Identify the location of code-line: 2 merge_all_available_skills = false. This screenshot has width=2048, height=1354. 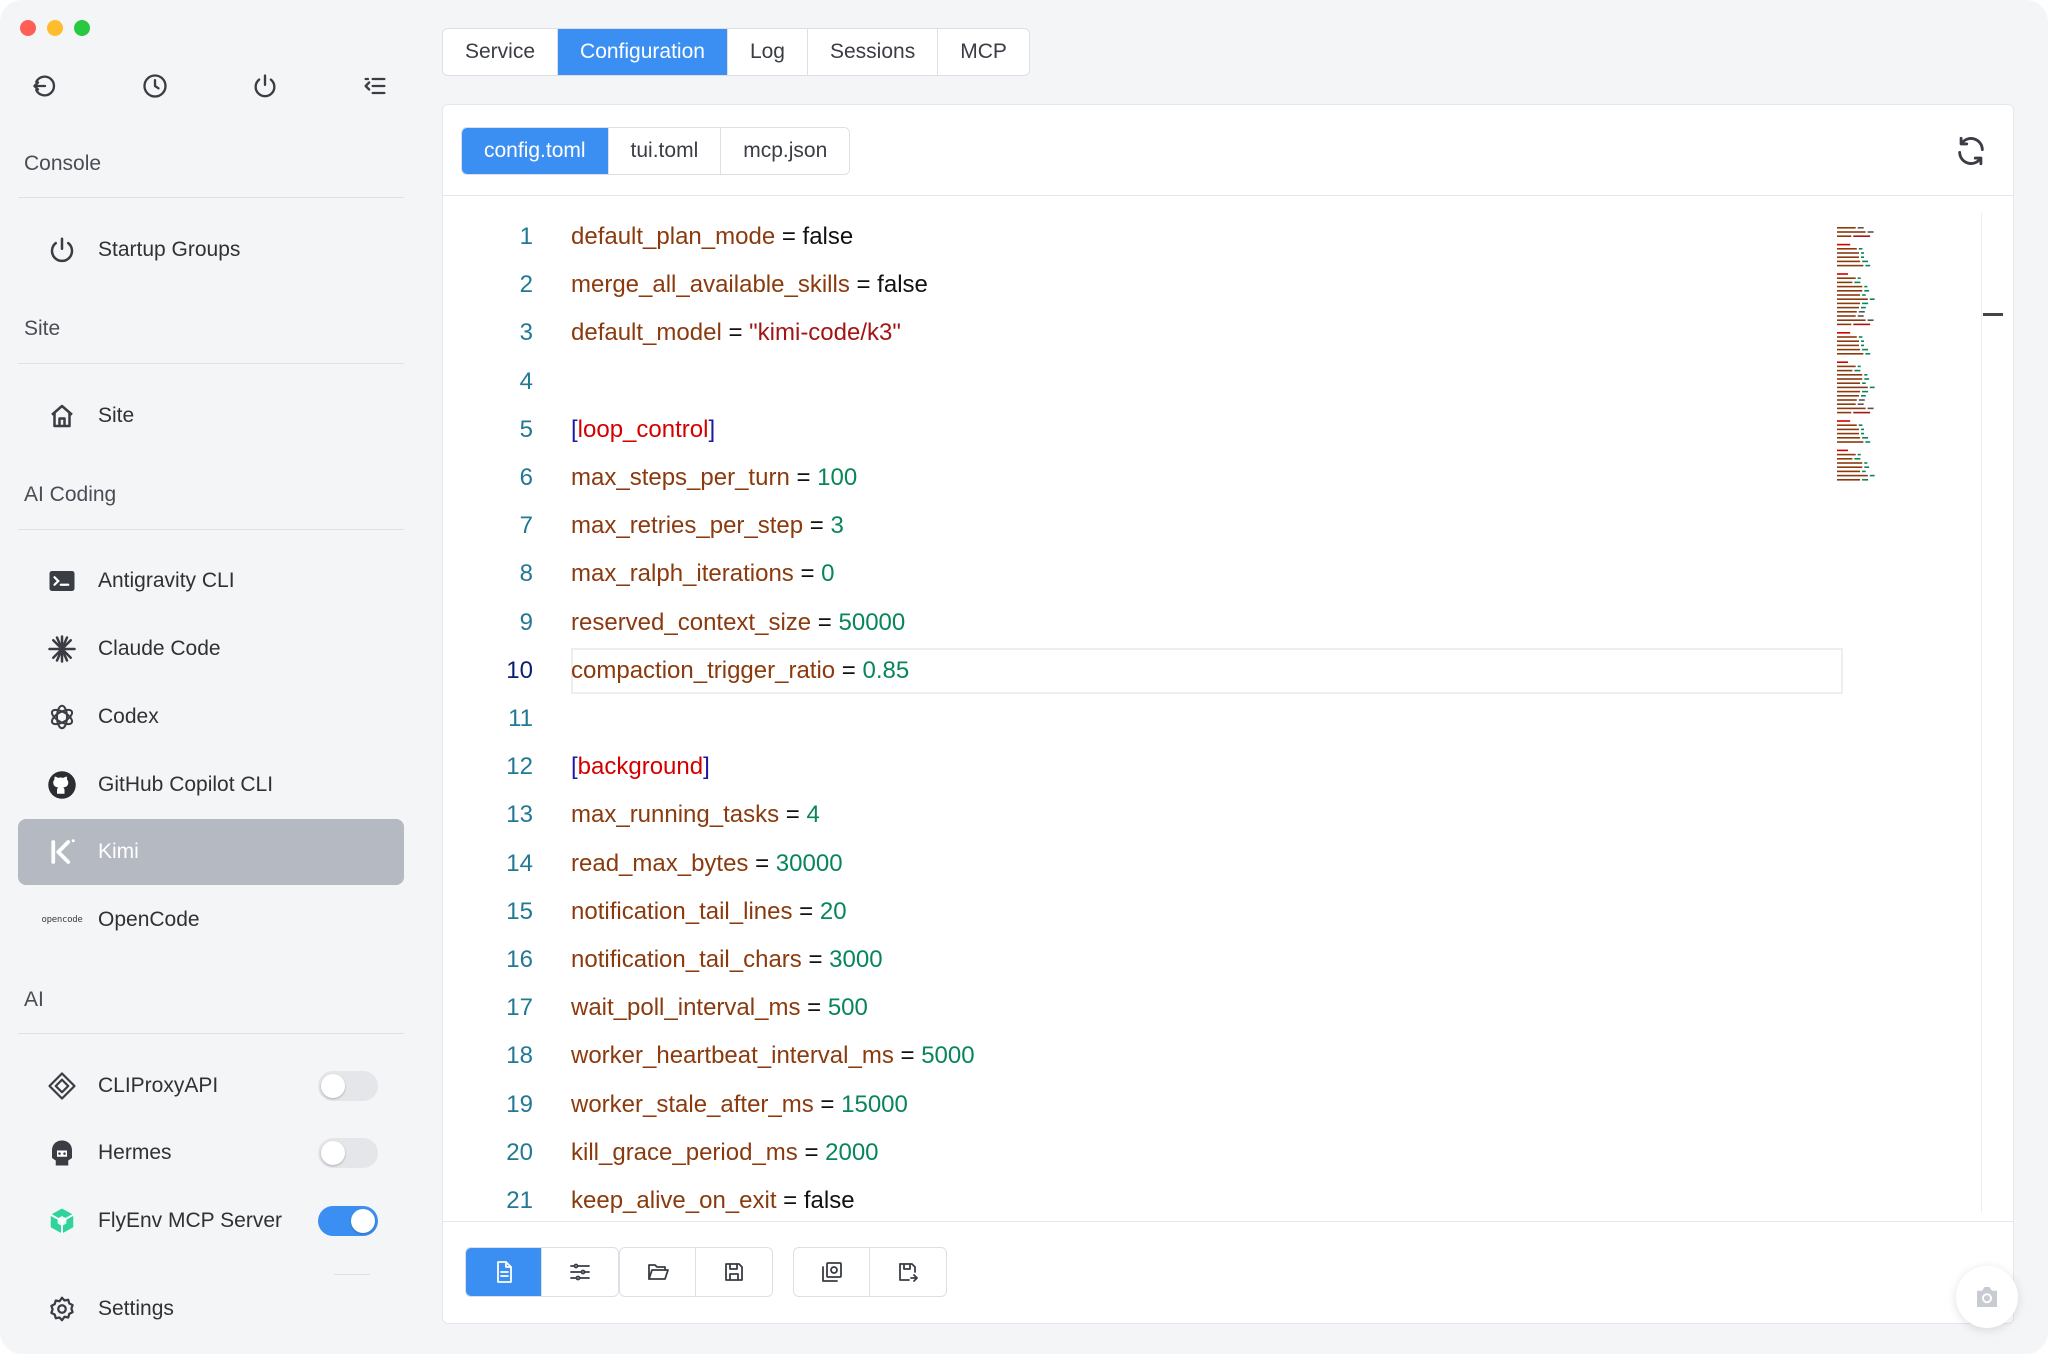
(1143, 285).